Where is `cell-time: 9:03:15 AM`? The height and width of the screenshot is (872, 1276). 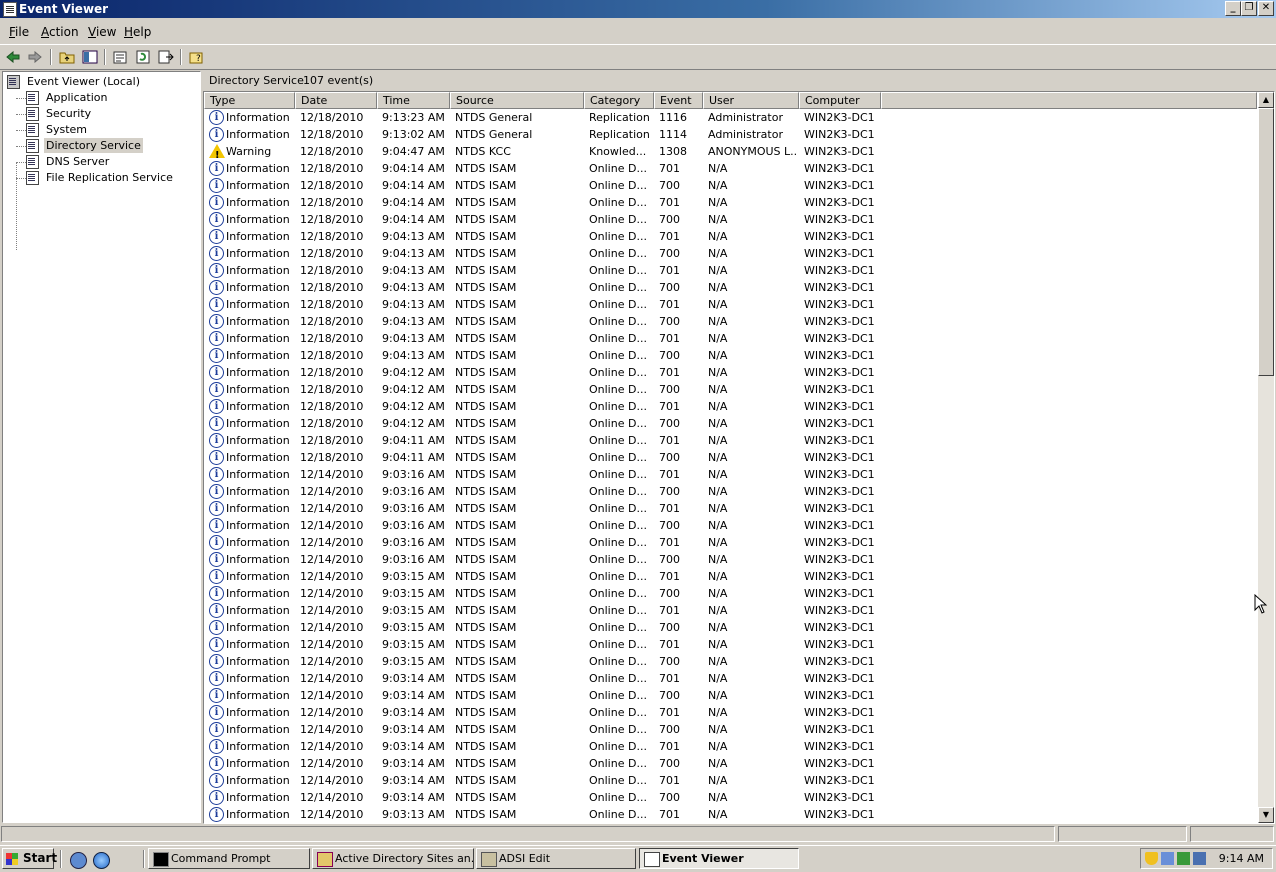
cell-time: 9:03:15 AM is located at coordinates (413, 627).